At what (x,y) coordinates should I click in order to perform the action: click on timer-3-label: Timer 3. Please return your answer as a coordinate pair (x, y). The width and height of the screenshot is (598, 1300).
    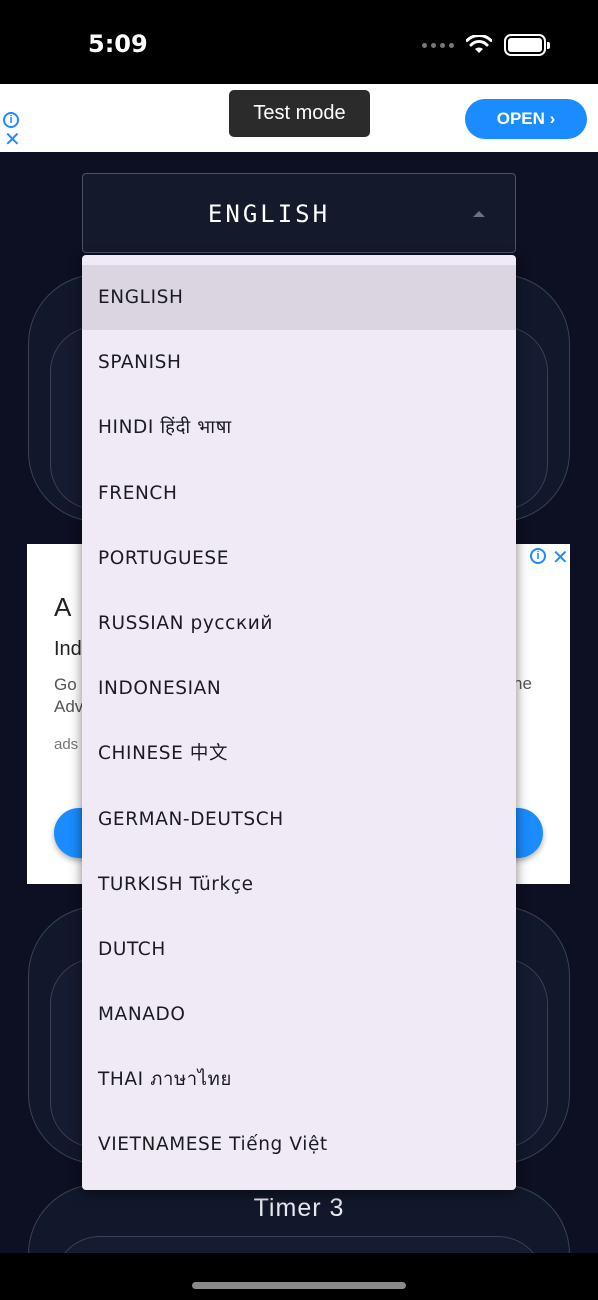
    Looking at the image, I should click on (299, 1208).